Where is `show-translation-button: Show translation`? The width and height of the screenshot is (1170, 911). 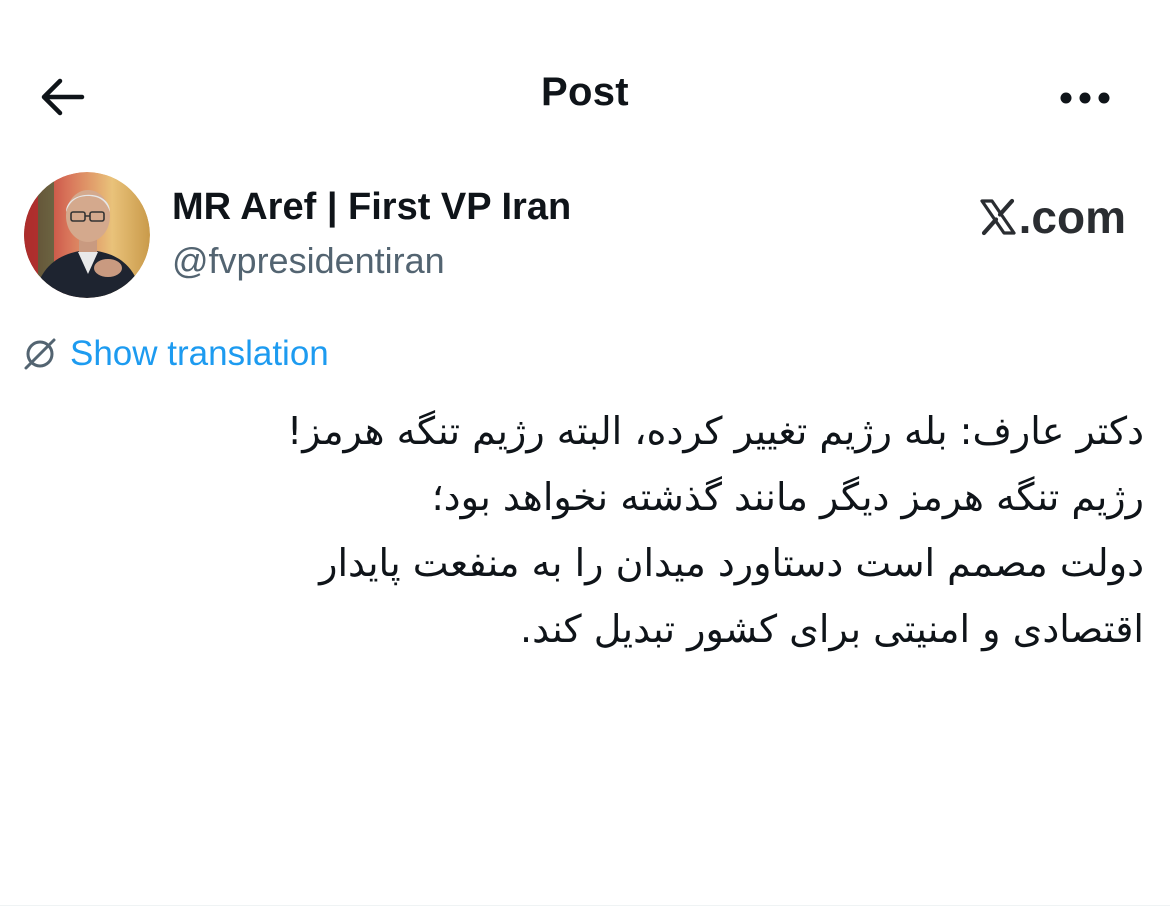 show-translation-button: Show translation is located at coordinates (175, 354).